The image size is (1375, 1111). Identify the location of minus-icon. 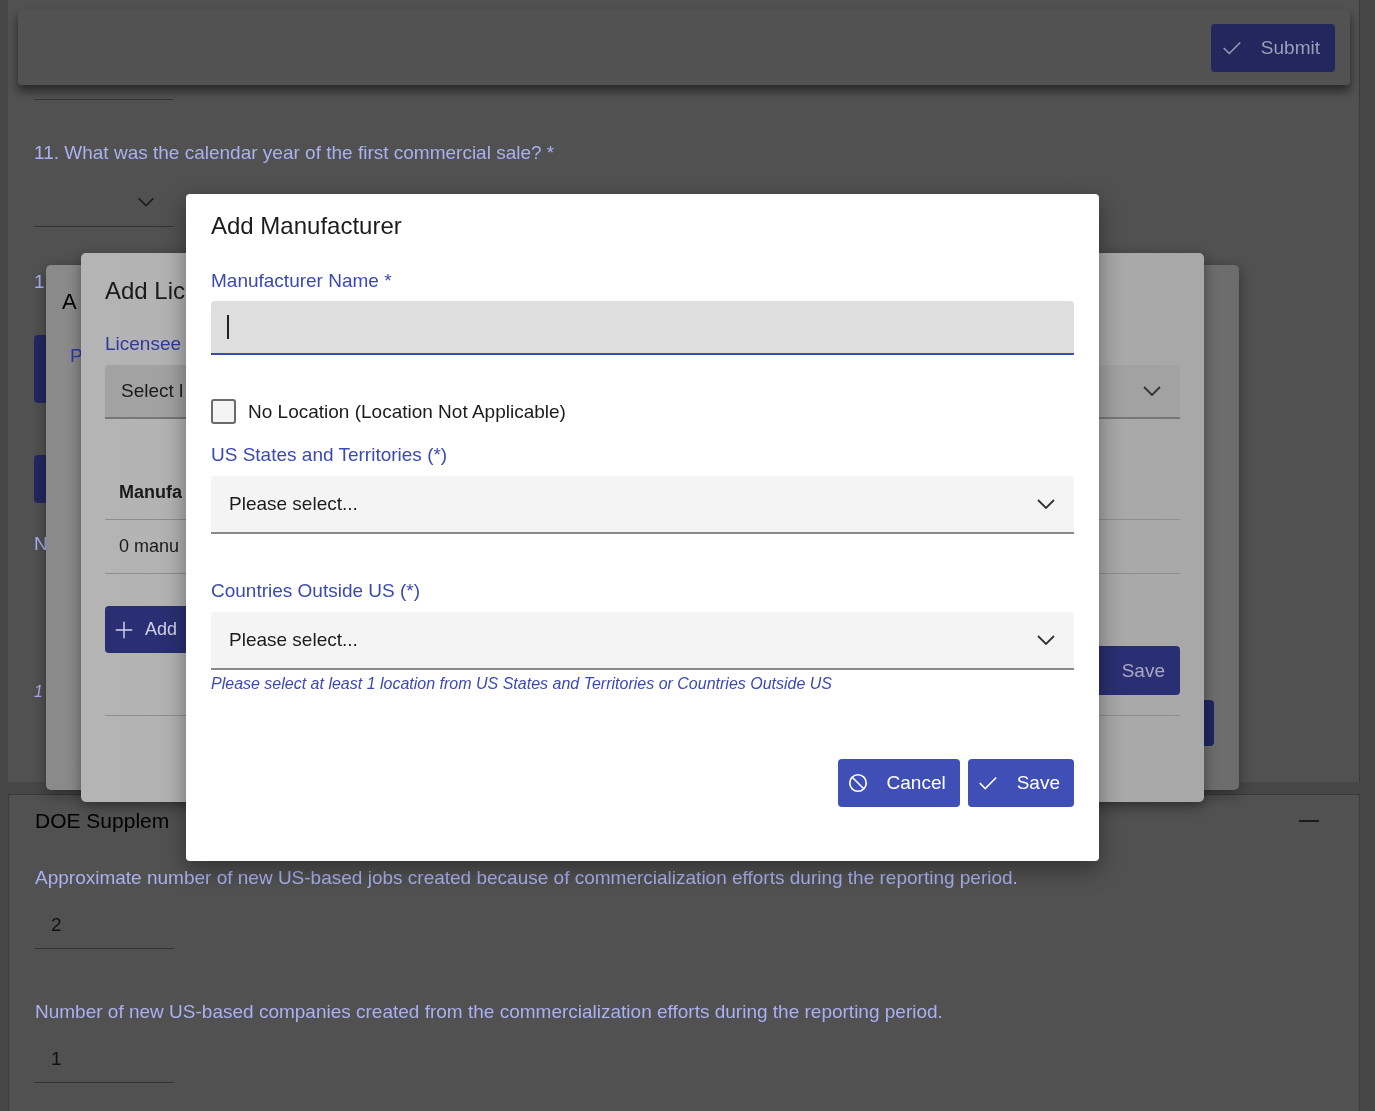
(1309, 821).